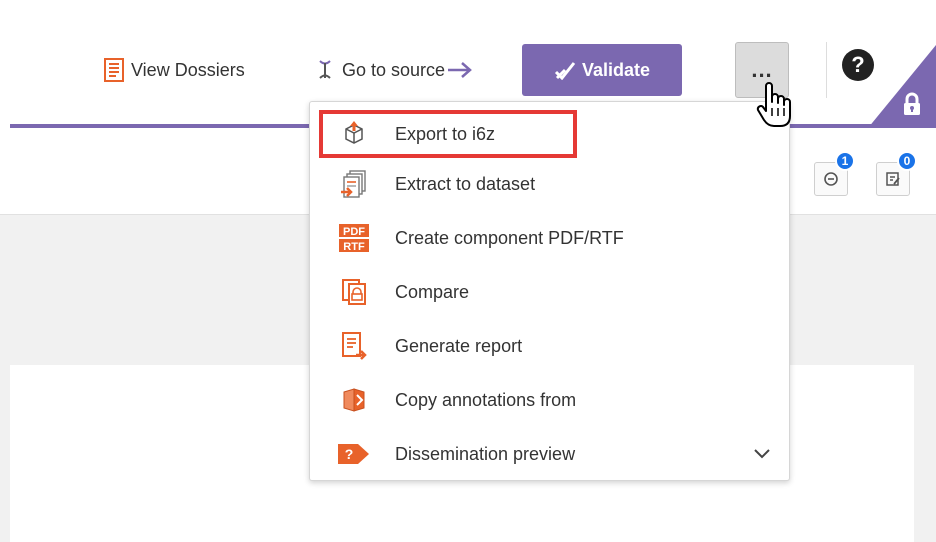 The width and height of the screenshot is (936, 542). I want to click on source-icon, so click(325, 70).